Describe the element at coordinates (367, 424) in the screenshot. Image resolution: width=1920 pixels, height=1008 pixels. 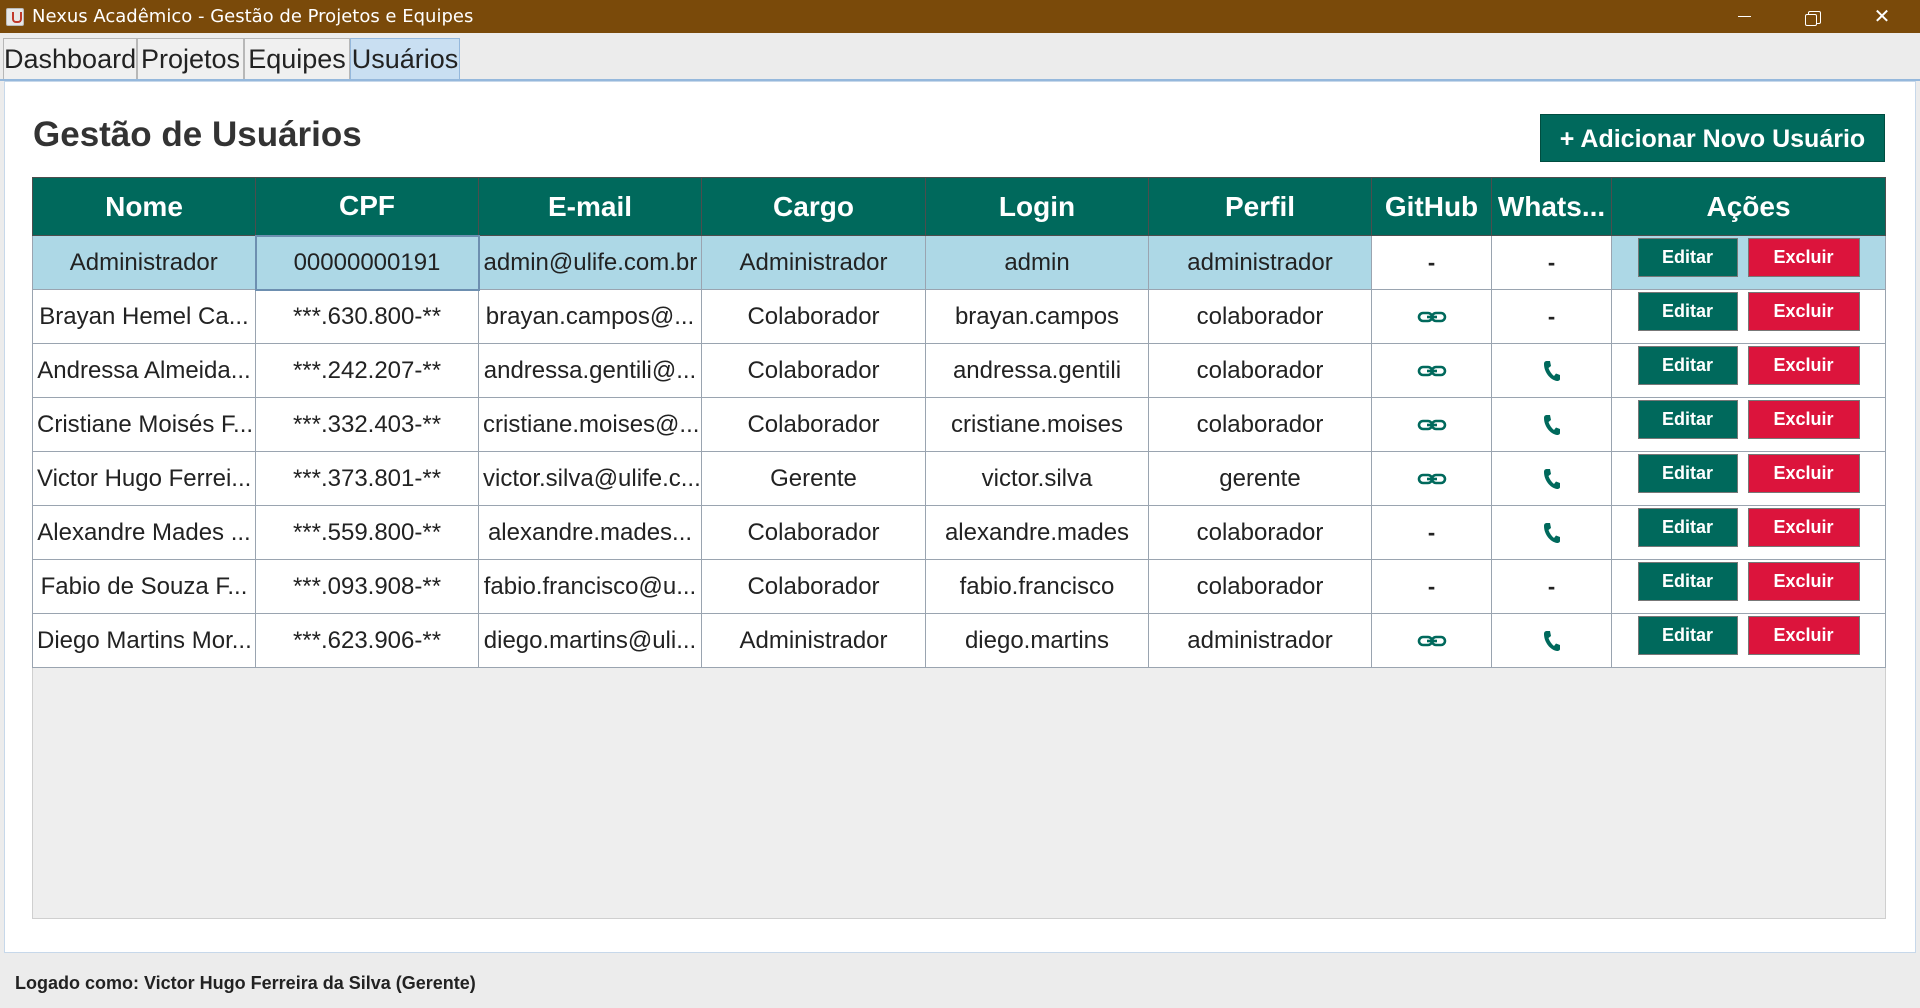
I see `cell-cpf: ***.332.403-**` at that location.